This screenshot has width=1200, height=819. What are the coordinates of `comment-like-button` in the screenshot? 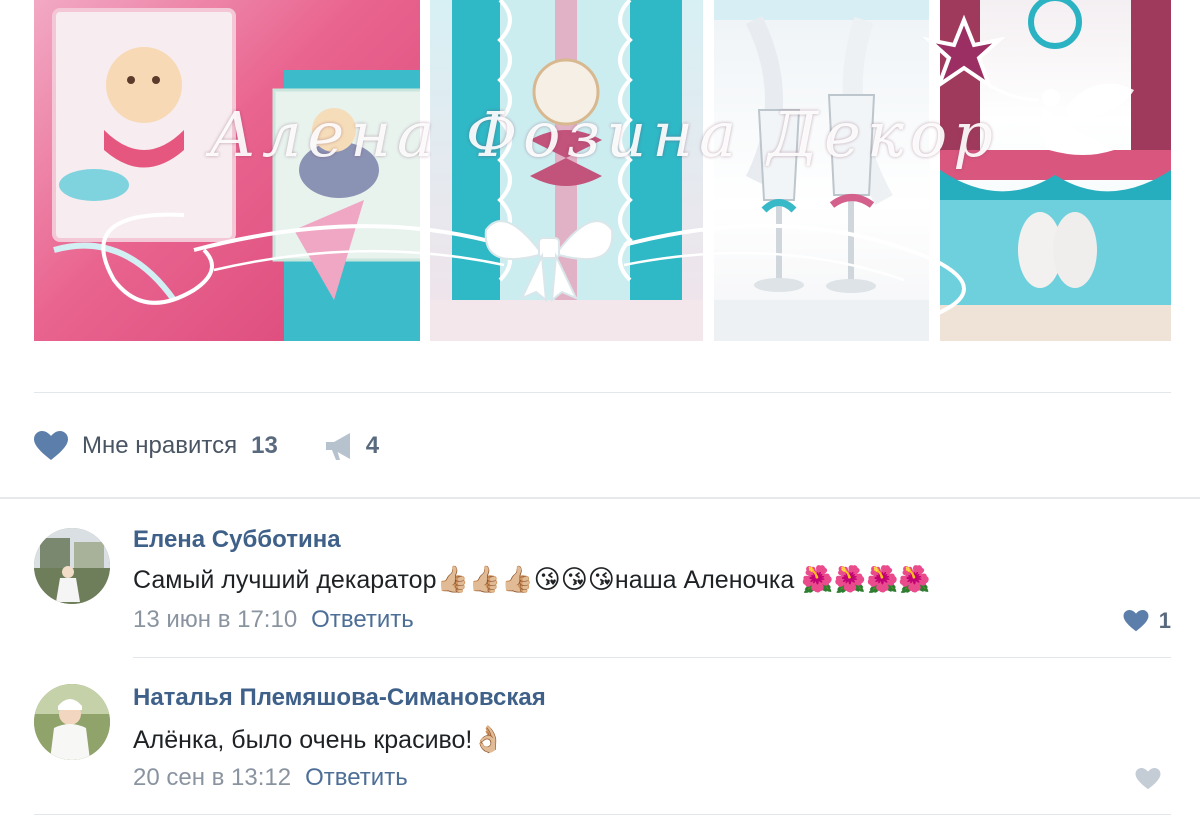 It's located at (1153, 779).